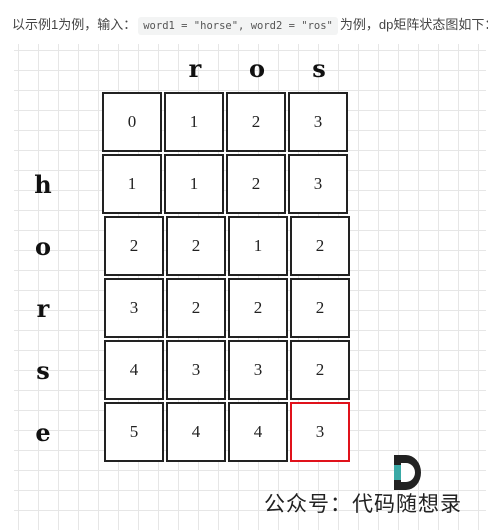  Describe the element at coordinates (43, 370) in the screenshot. I see `row-label: s` at that location.